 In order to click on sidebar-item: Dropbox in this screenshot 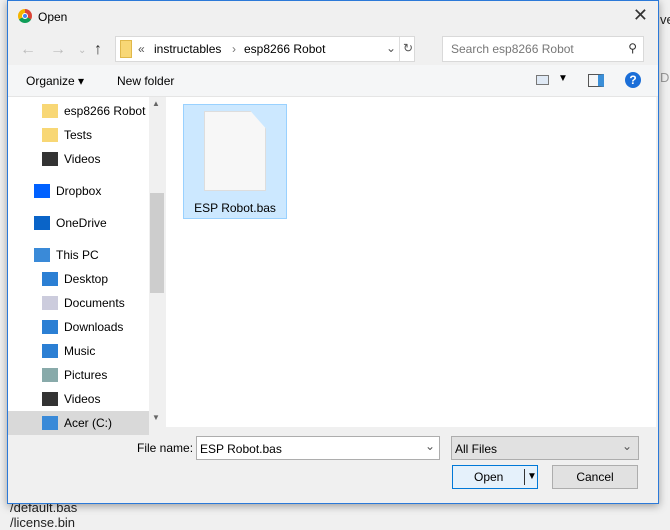, I will do `click(78, 191)`.